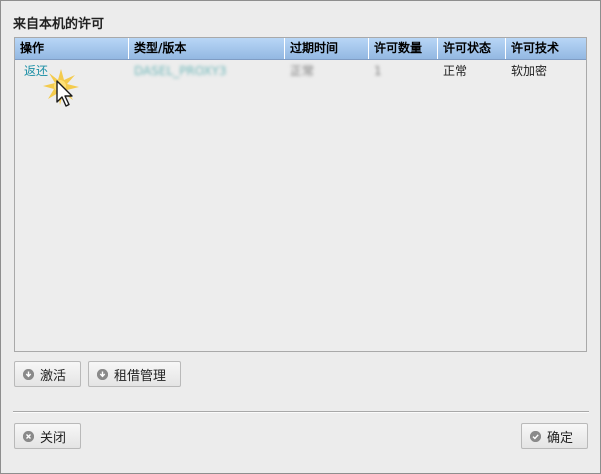 This screenshot has width=601, height=474. What do you see at coordinates (53, 376) in the screenshot?
I see `activate-button-label: 激活` at bounding box center [53, 376].